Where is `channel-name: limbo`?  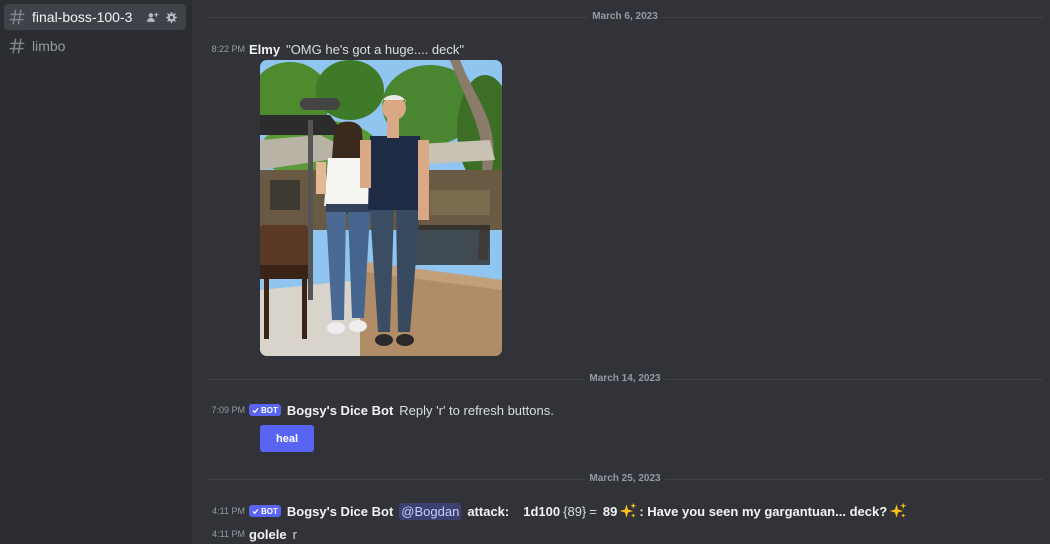
channel-name: limbo is located at coordinates (49, 46).